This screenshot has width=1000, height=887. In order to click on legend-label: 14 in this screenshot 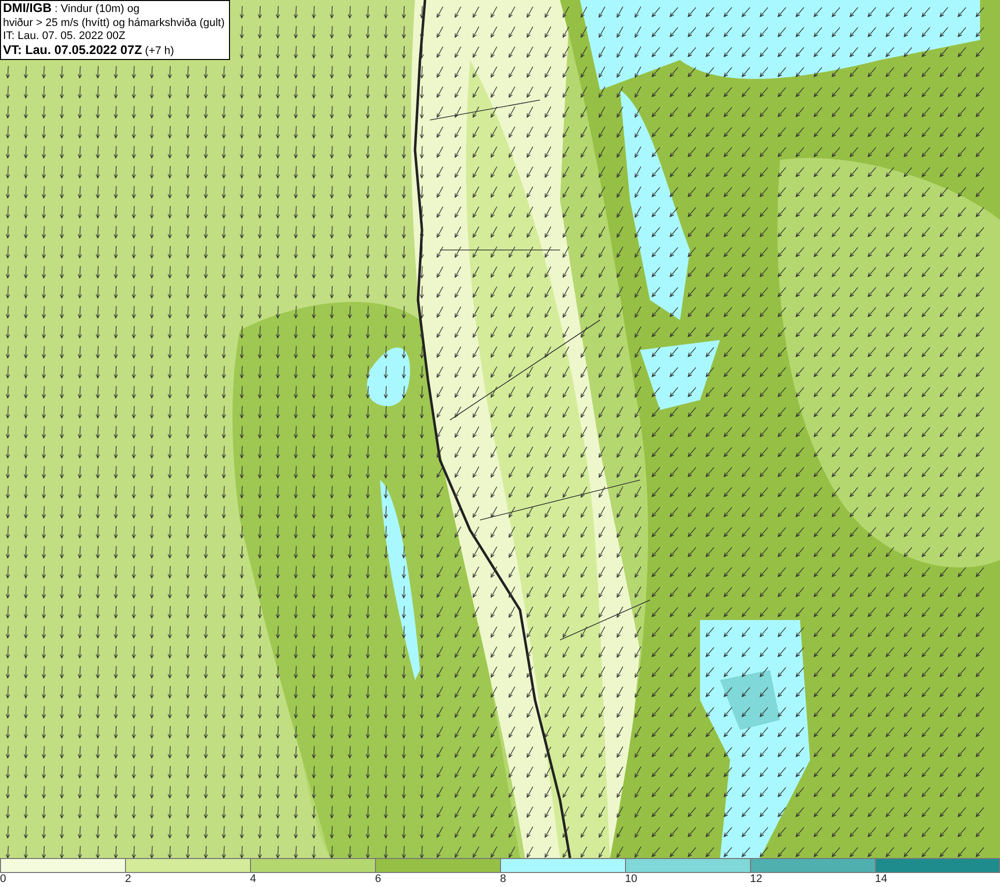, I will do `click(881, 879)`.